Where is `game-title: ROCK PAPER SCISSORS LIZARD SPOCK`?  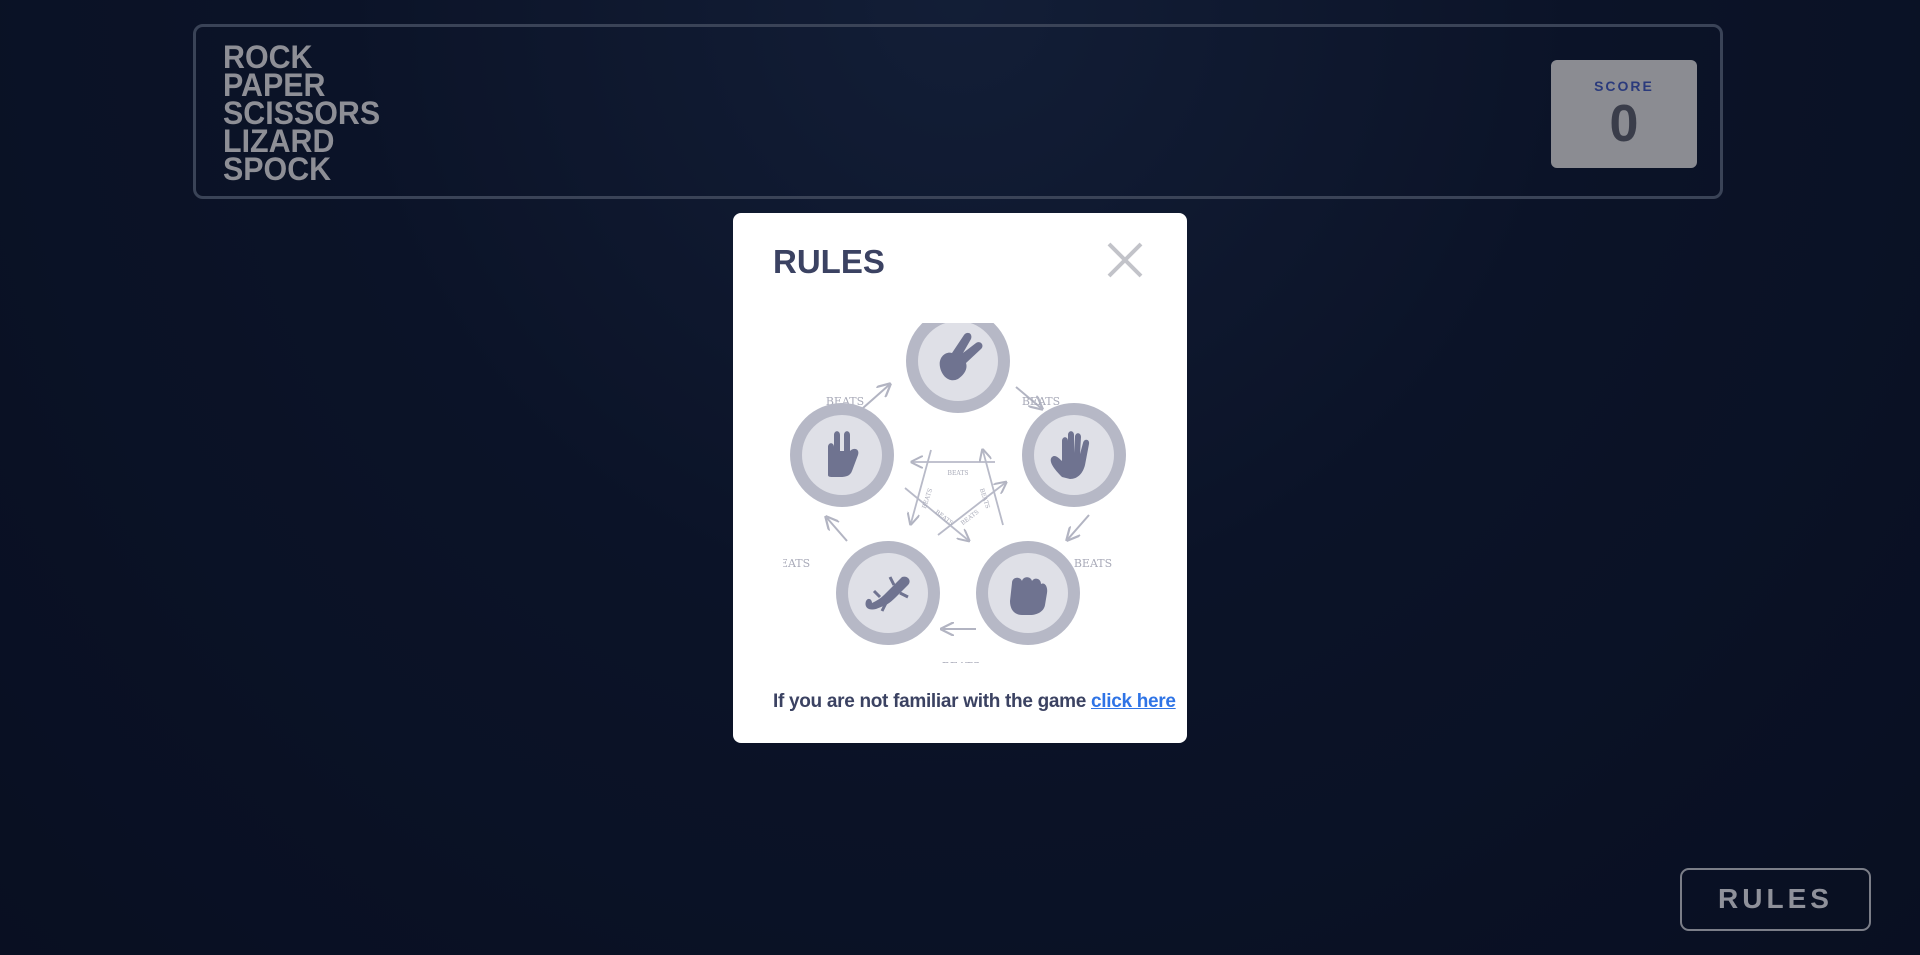
game-title: ROCK PAPER SCISSORS LIZARD SPOCK is located at coordinates (305, 114).